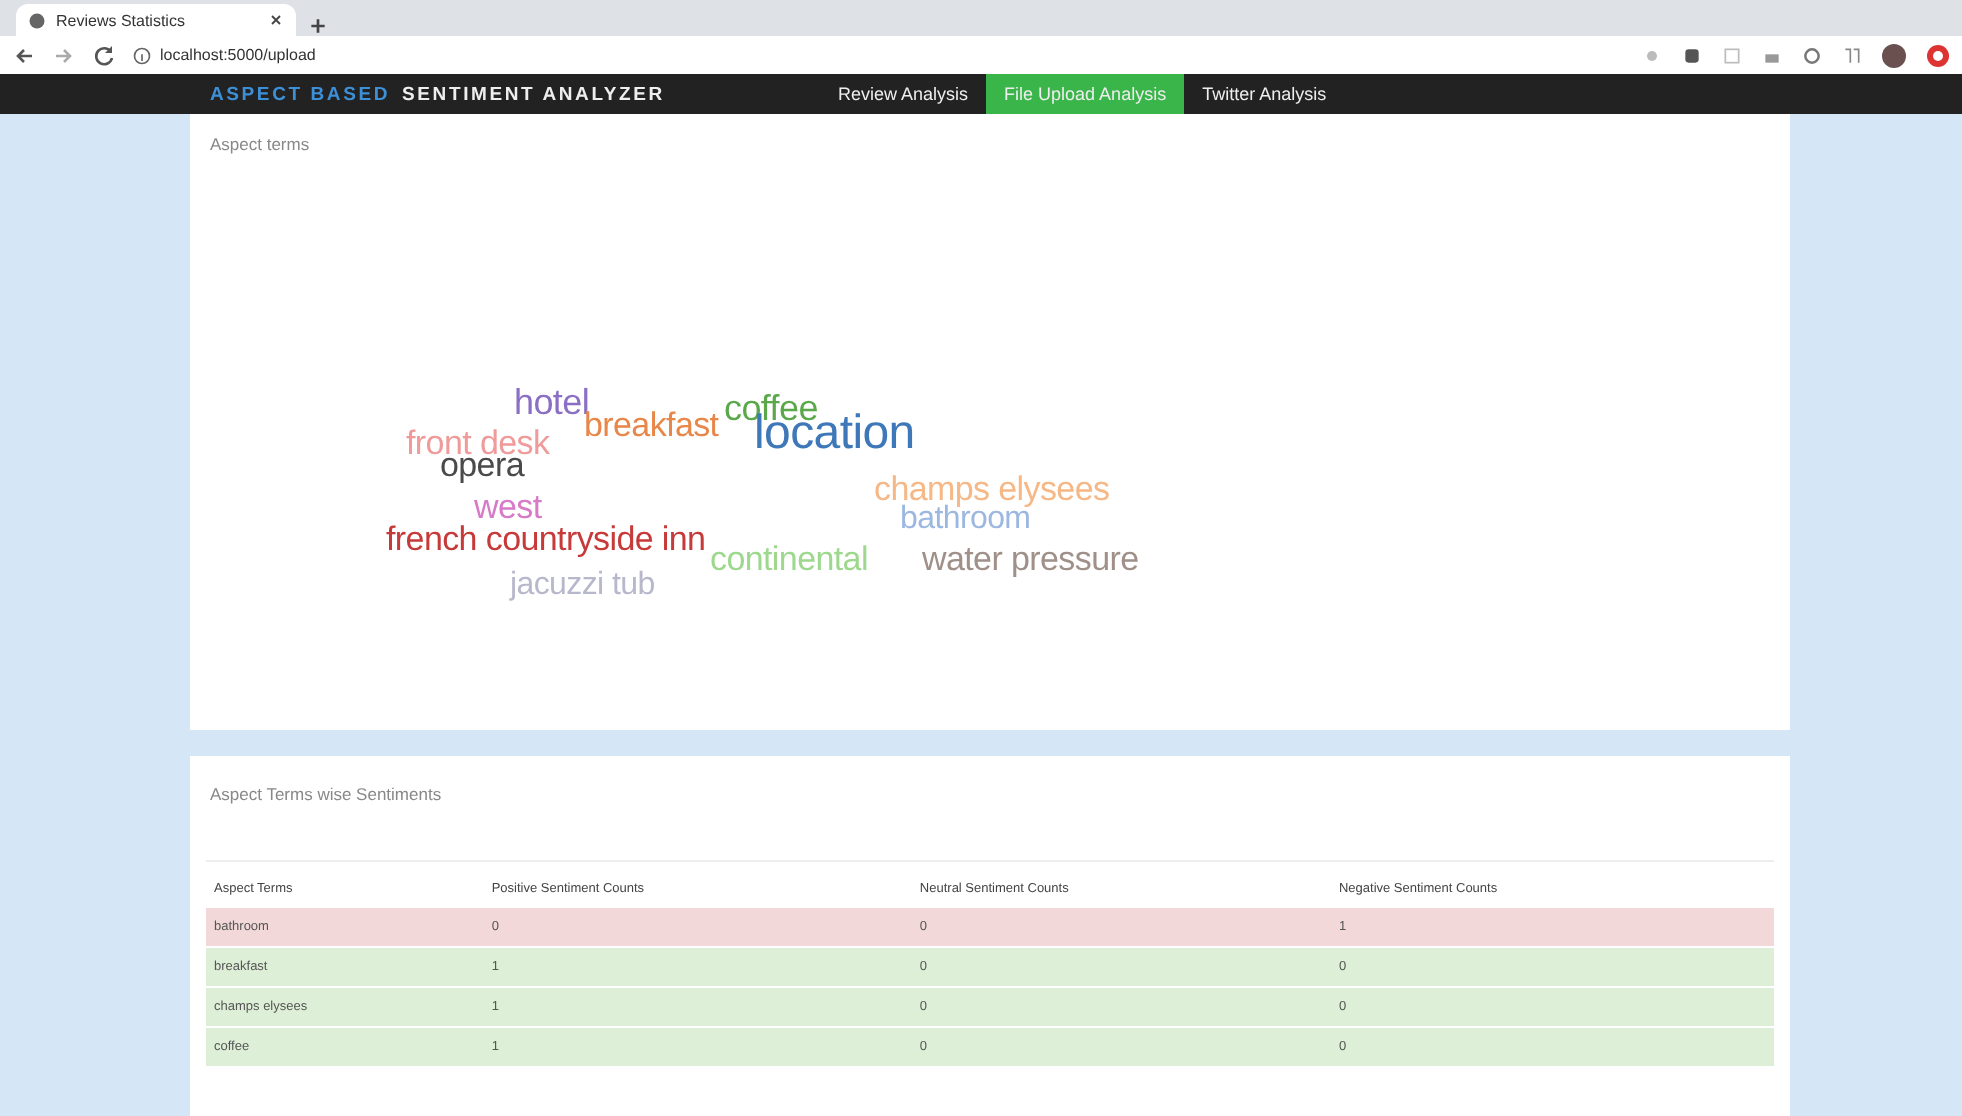  Describe the element at coordinates (142, 55) in the screenshot. I see `info-icon` at that location.